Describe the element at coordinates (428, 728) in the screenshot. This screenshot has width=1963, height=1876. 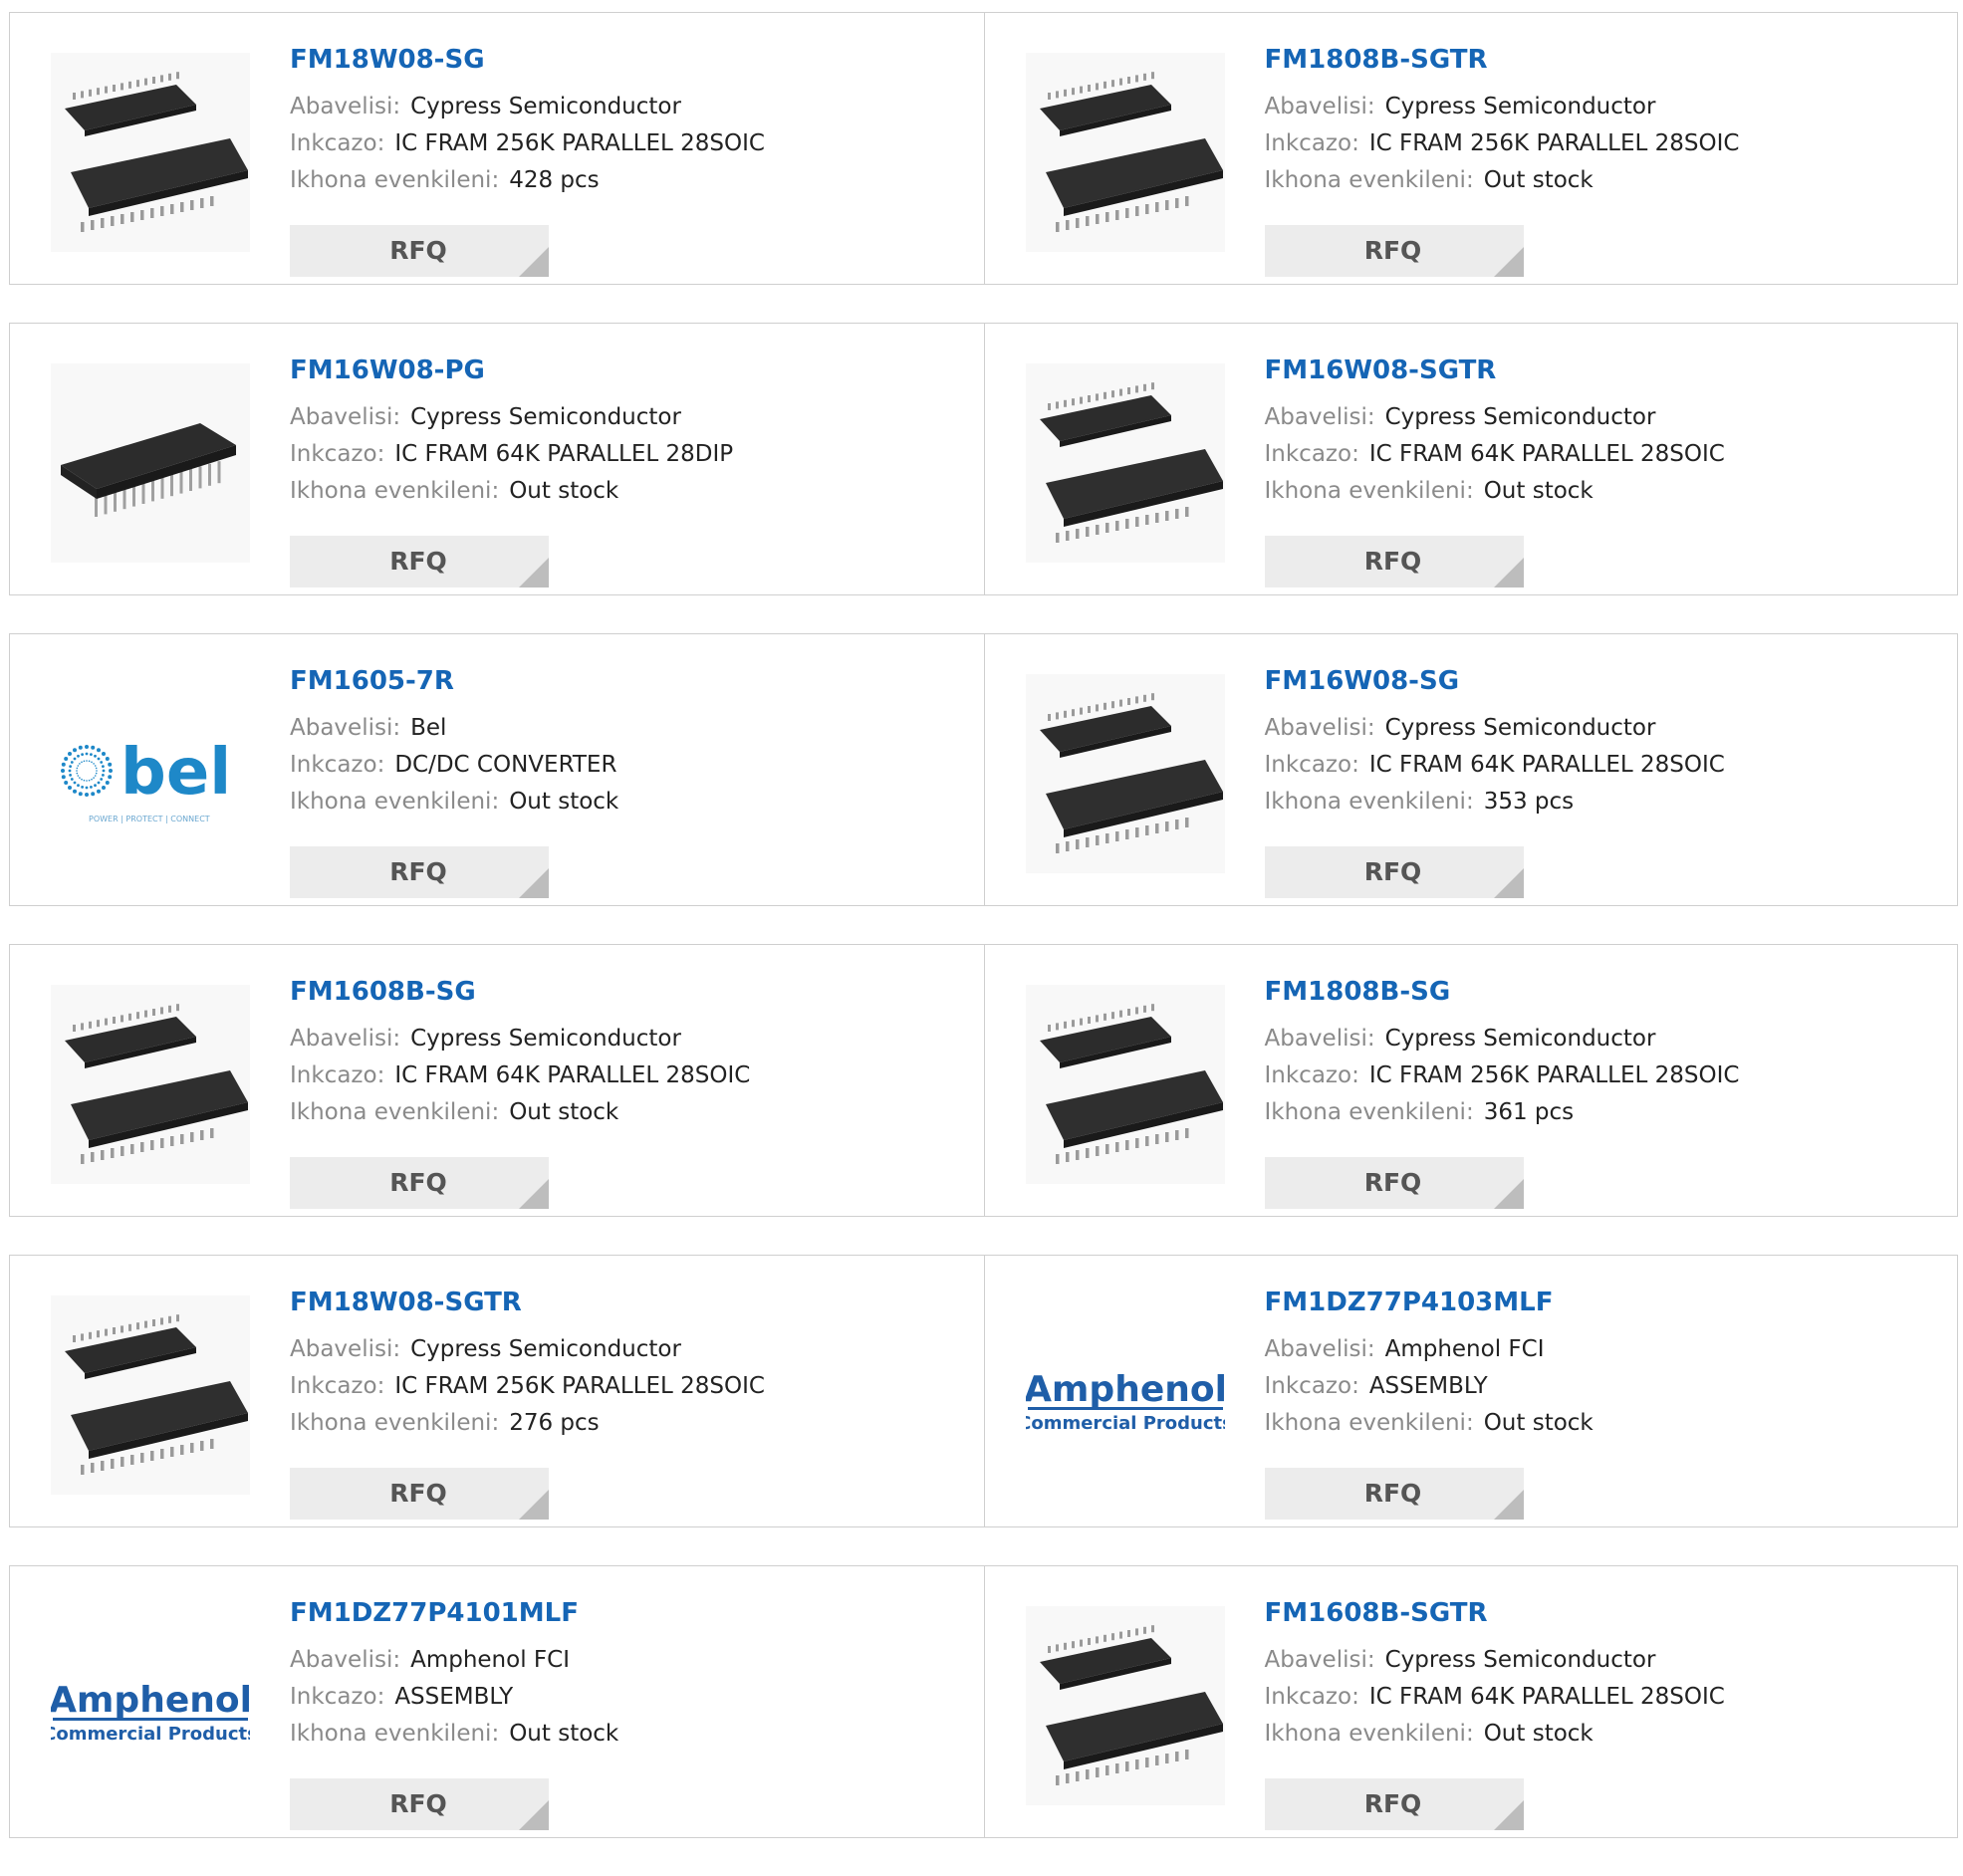
I see `manufacturer-value: Bel` at that location.